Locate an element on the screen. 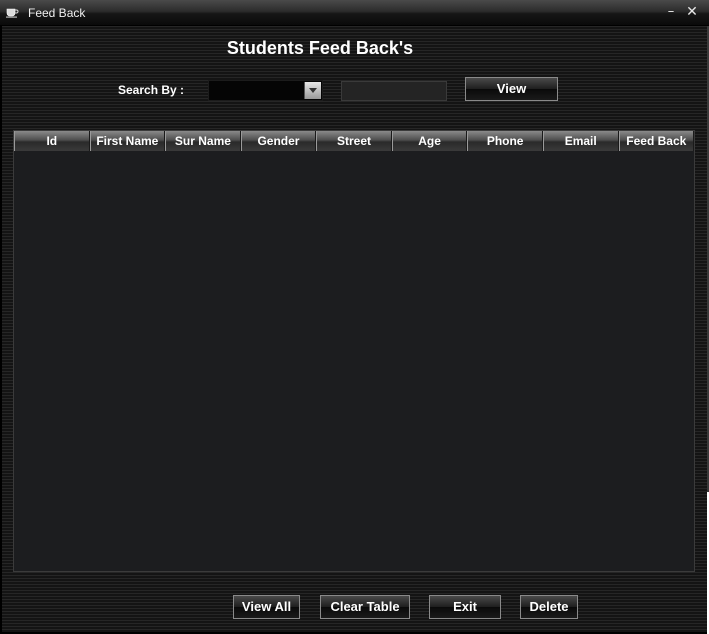  view-all-button: View All is located at coordinates (266, 607).